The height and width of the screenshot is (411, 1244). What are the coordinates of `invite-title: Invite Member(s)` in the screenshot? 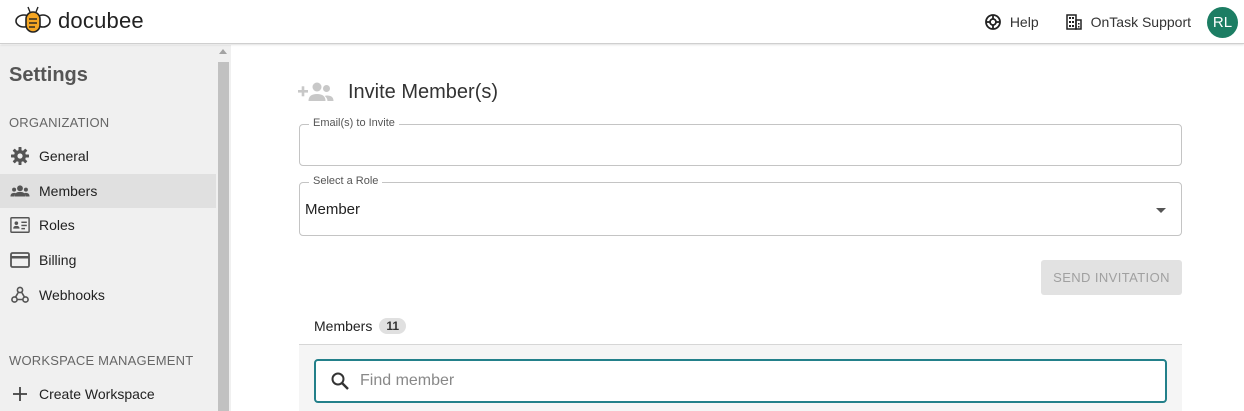 It's located at (423, 91).